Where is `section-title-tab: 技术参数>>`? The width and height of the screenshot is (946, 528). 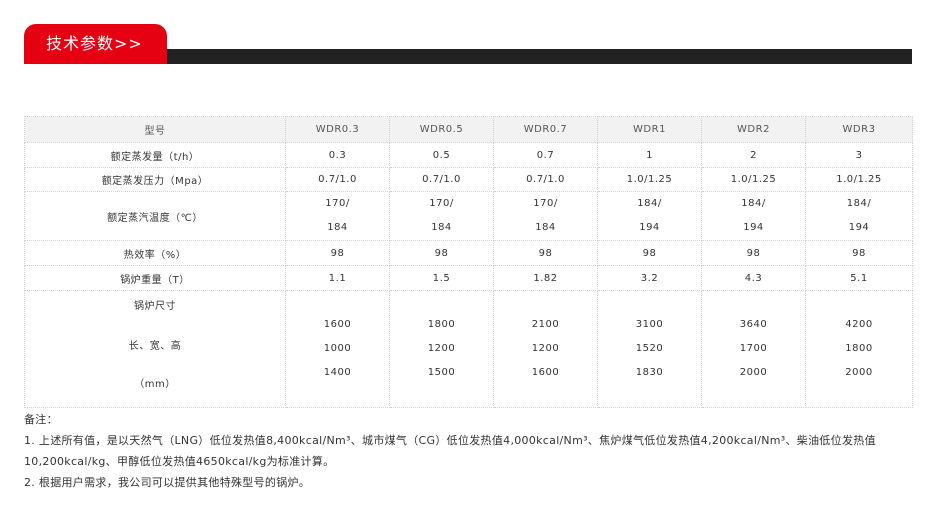
section-title-tab: 技术参数>> is located at coordinates (95, 44).